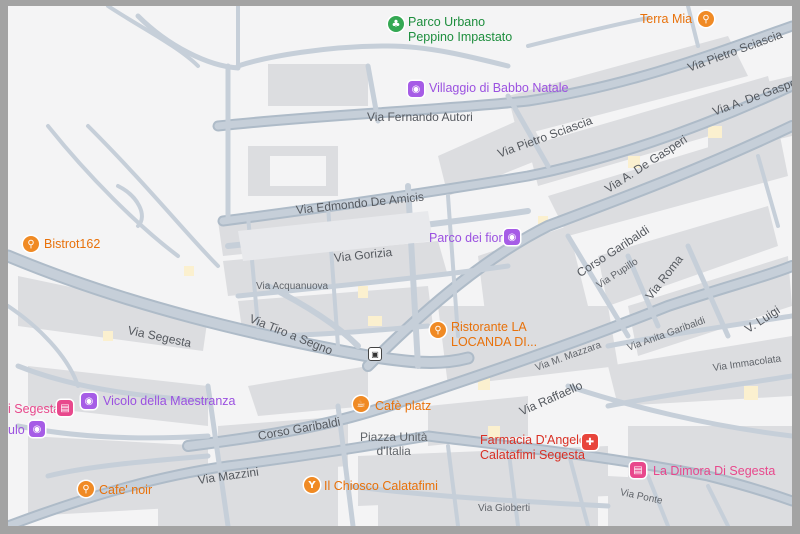 This screenshot has width=800, height=534. Describe the element at coordinates (394, 444) in the screenshot. I see `street-label-piazza: Piazza Unità d'Italia` at that location.